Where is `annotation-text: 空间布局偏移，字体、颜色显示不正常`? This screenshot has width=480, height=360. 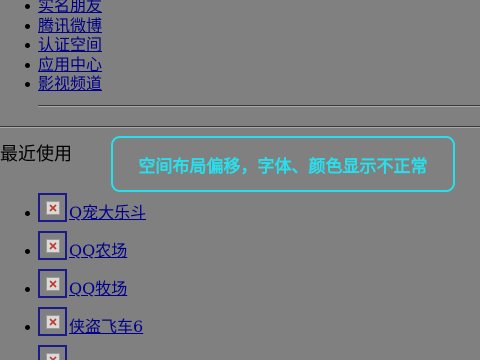 annotation-text: 空间布局偏移，字体、颜色显示不正常 is located at coordinates (283, 166).